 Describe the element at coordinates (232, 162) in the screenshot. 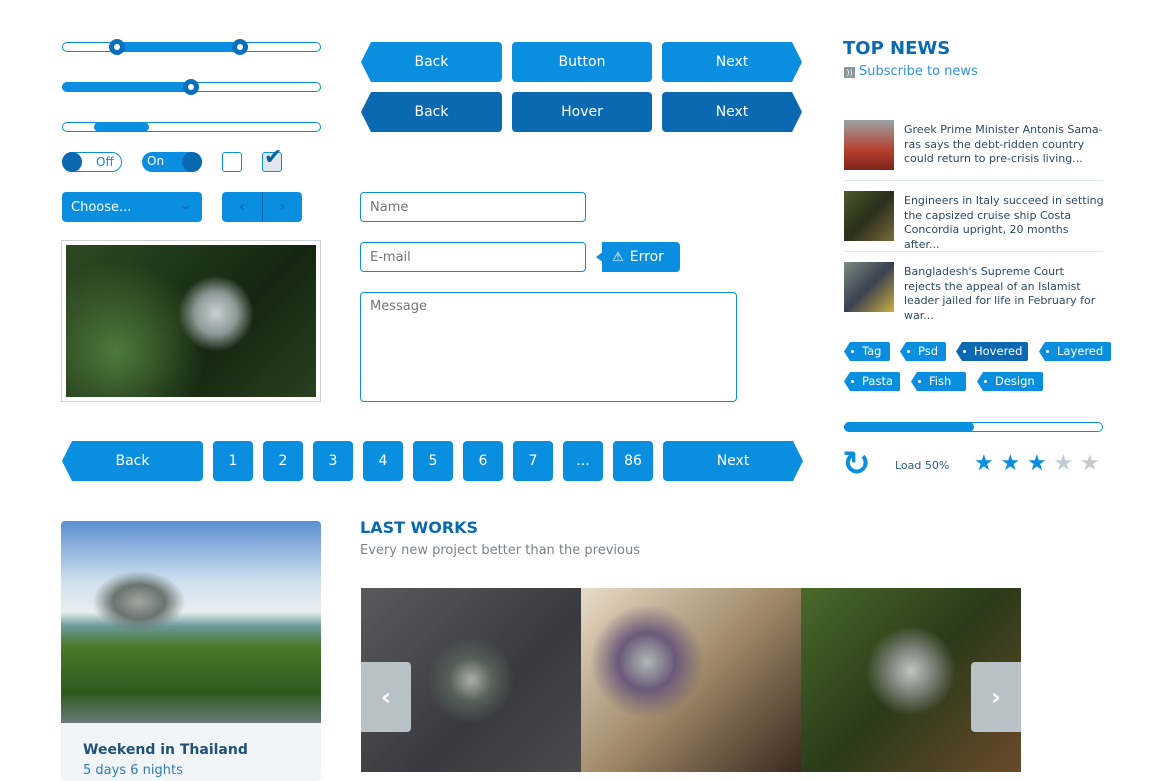

I see `checkbox-unchecked` at that location.